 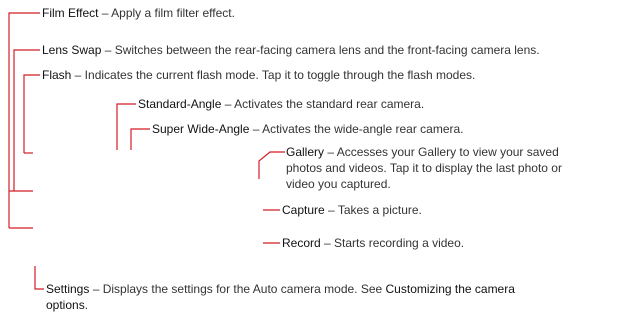 I want to click on super-wide-desc: – Activates the wide-angle rear camera., so click(x=356, y=129).